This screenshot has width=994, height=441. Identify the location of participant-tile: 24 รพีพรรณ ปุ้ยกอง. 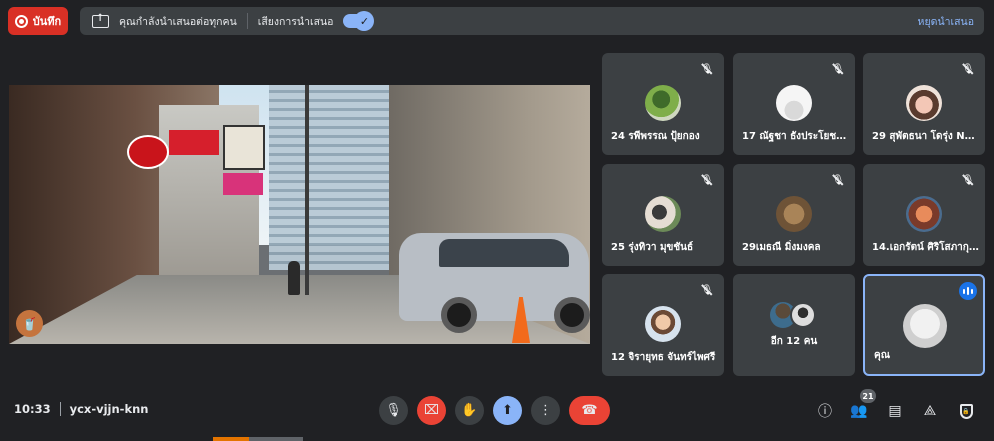
(663, 104).